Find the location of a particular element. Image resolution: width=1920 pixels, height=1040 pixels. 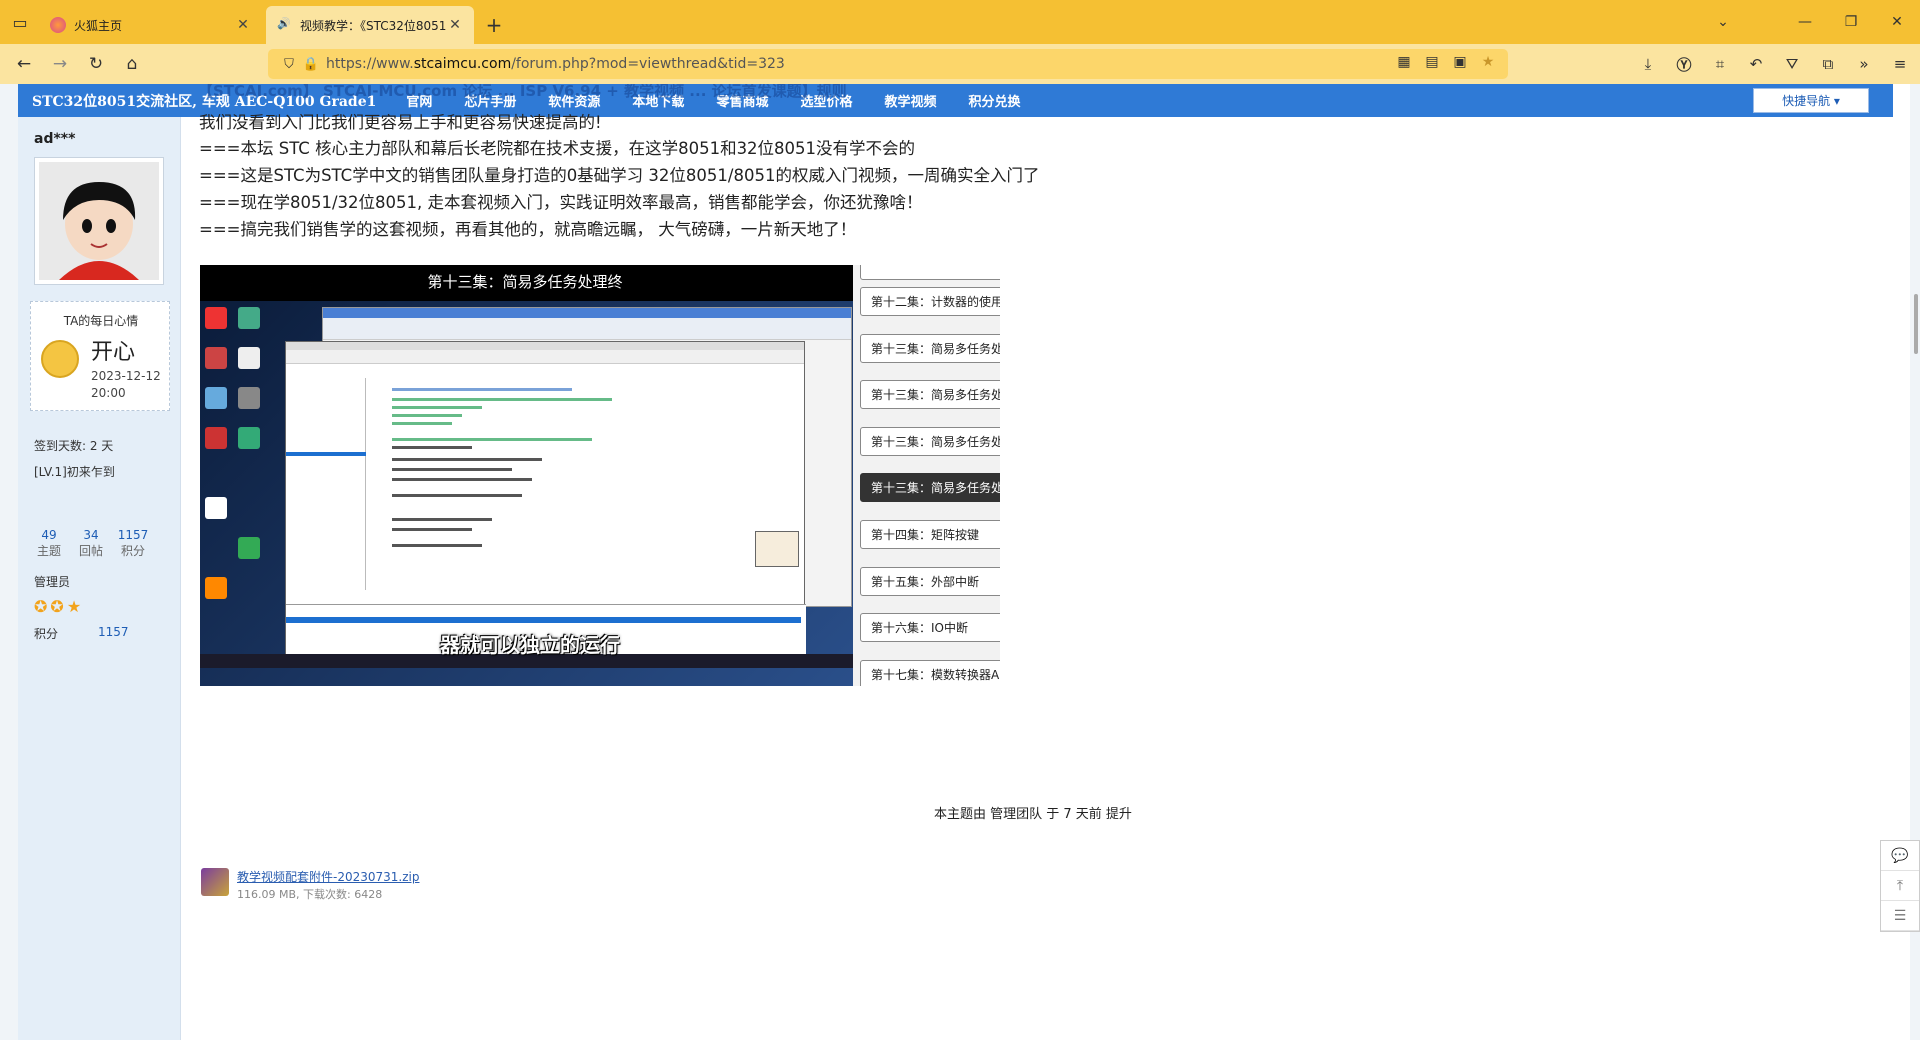

tree-selection is located at coordinates (326, 454).